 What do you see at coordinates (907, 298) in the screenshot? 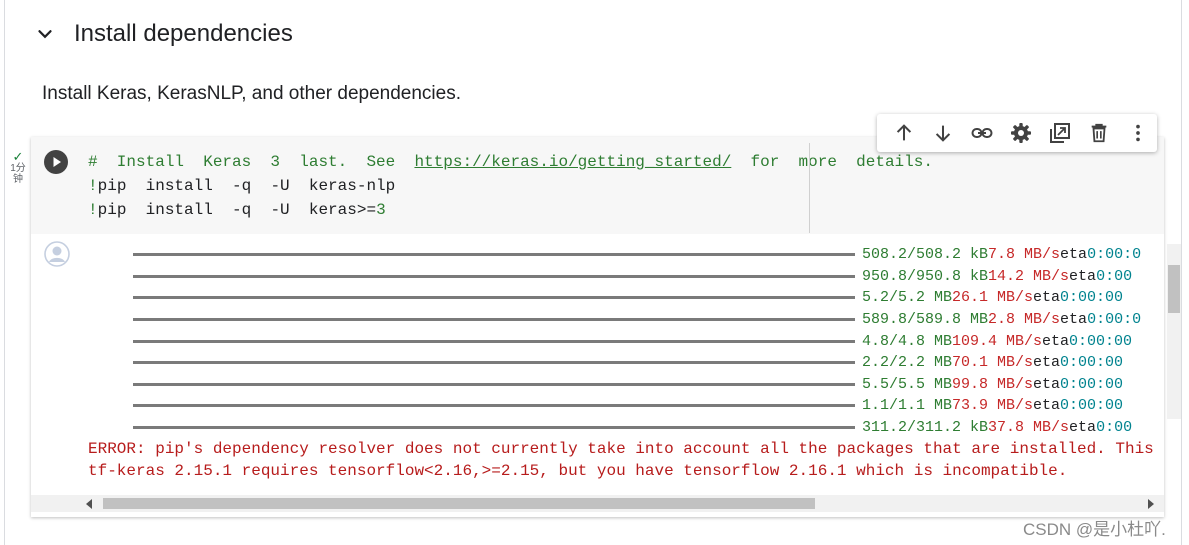
I see `download-size: 5.2/5.2 MB` at bounding box center [907, 298].